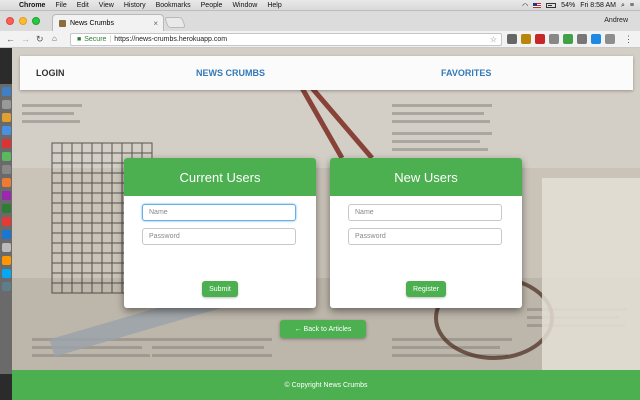  Describe the element at coordinates (632, 5) in the screenshot. I see `menu-list-icon: ≡` at that location.